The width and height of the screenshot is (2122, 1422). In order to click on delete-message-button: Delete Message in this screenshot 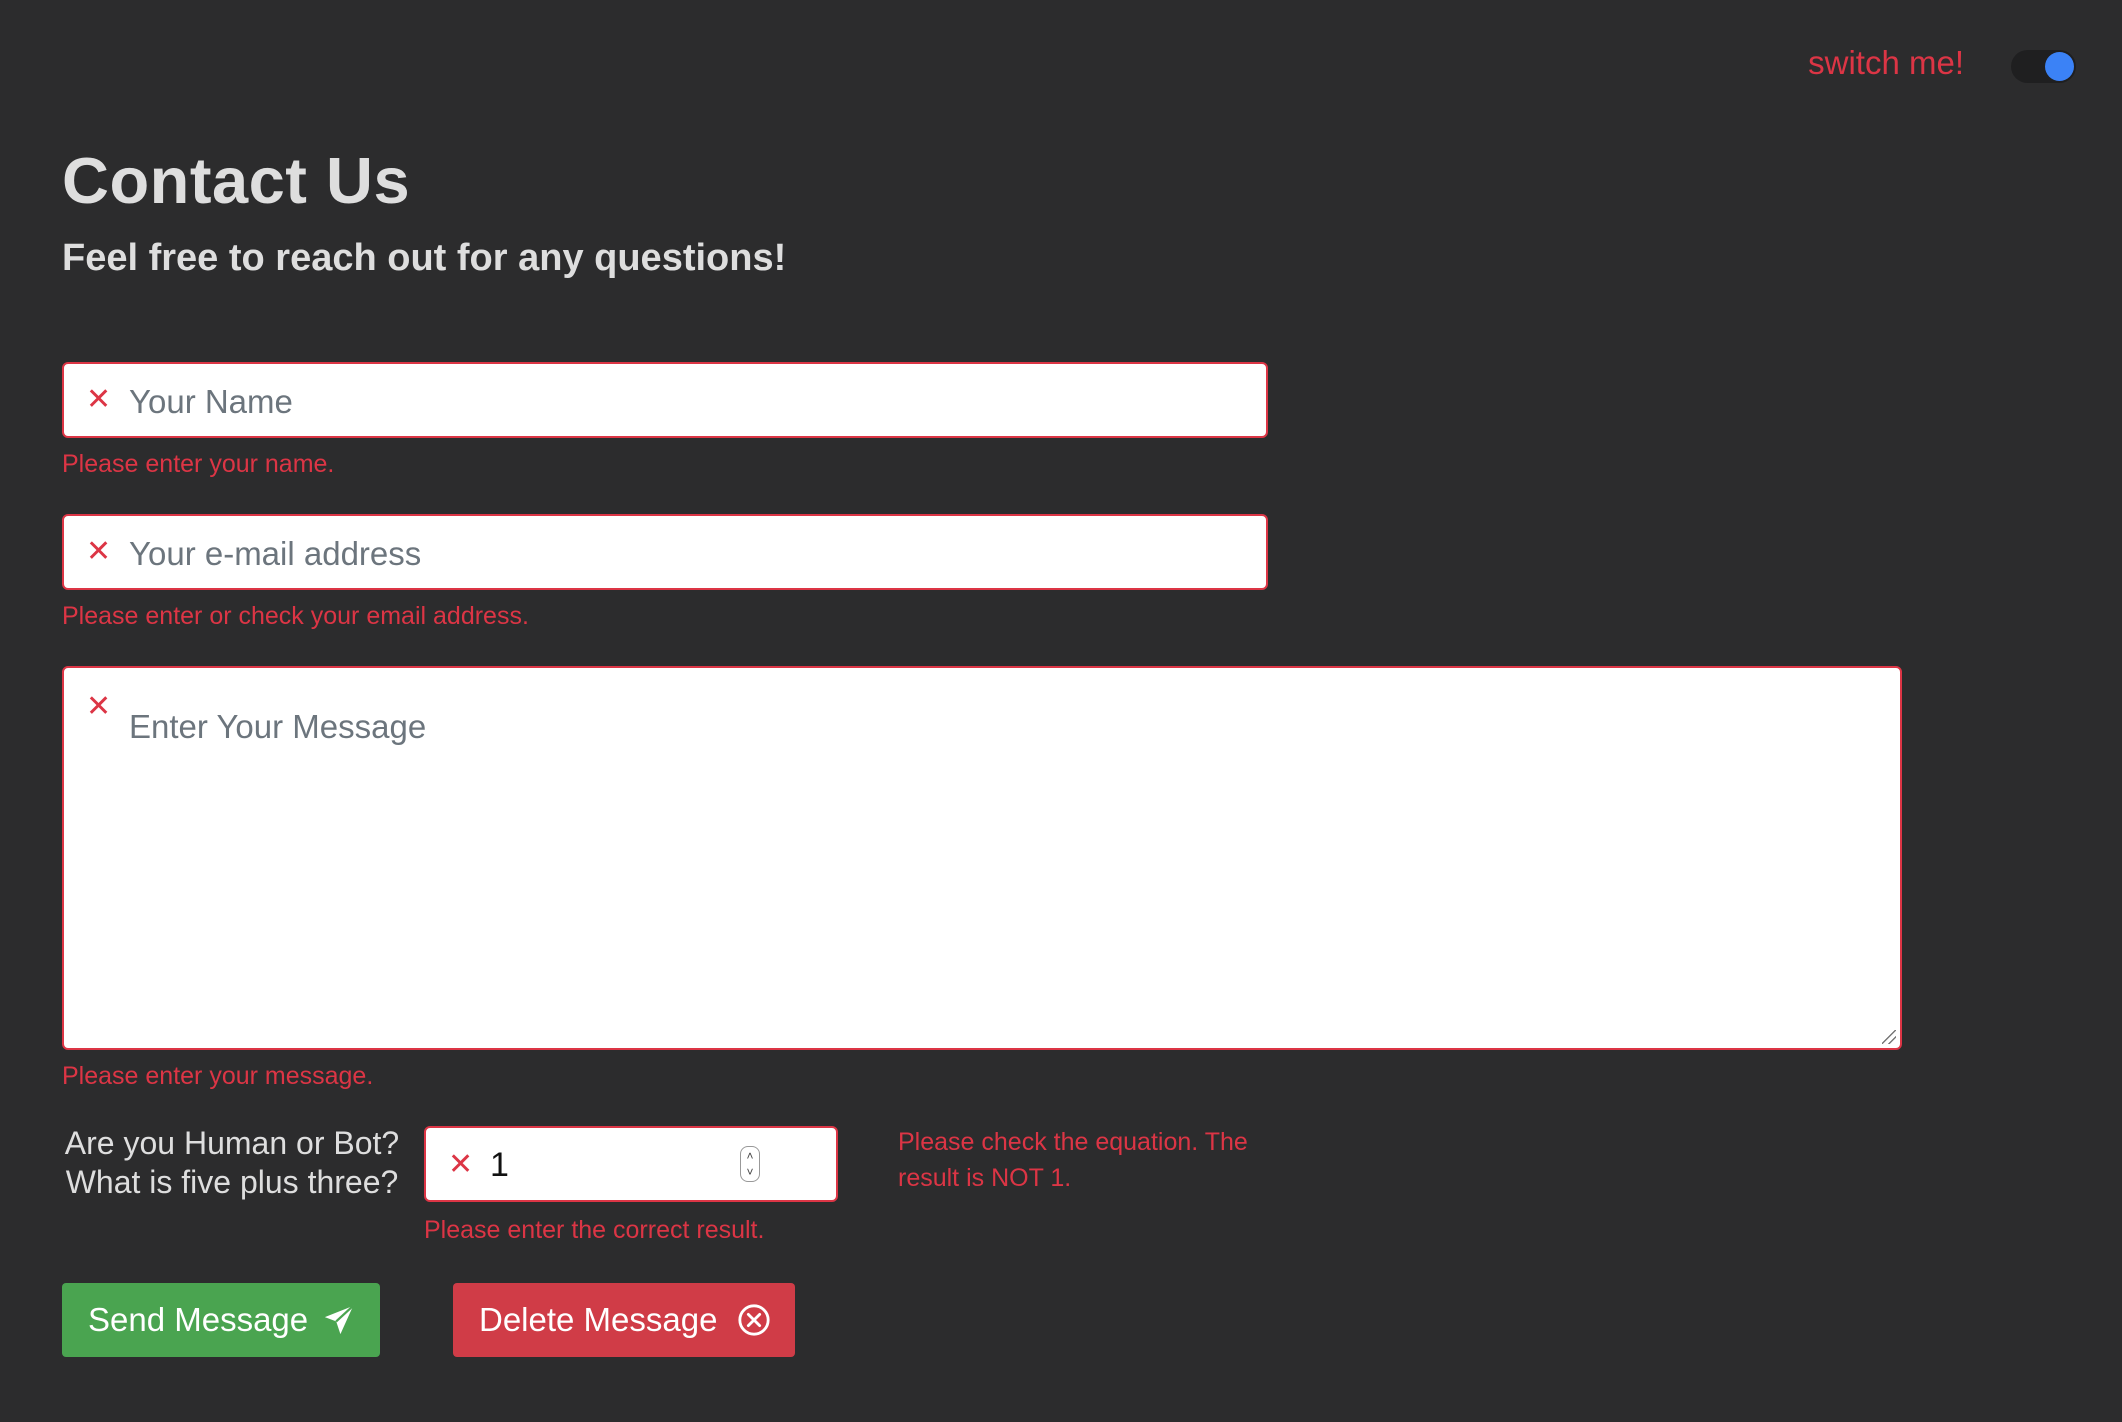, I will do `click(624, 1320)`.